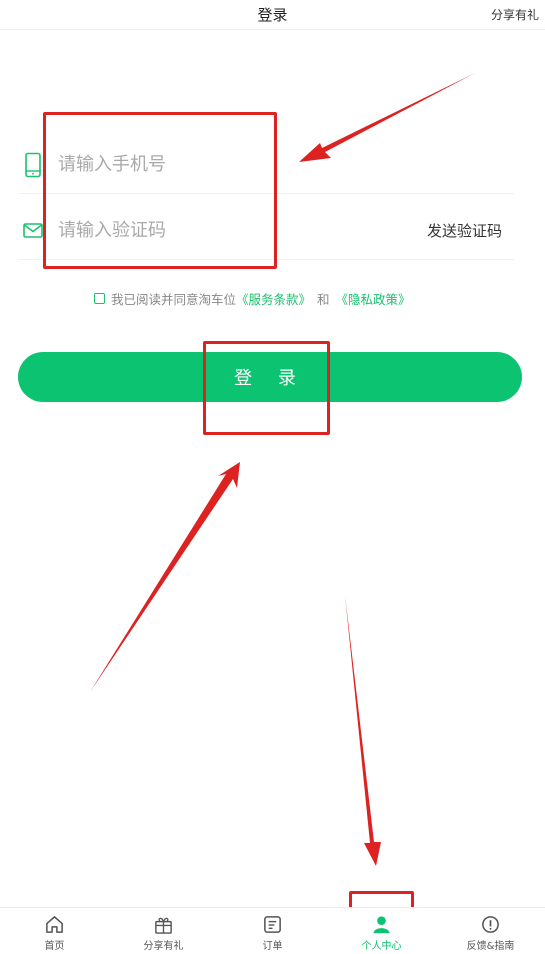  I want to click on tab-feedback-guide: 反馈&指南, so click(490, 931).